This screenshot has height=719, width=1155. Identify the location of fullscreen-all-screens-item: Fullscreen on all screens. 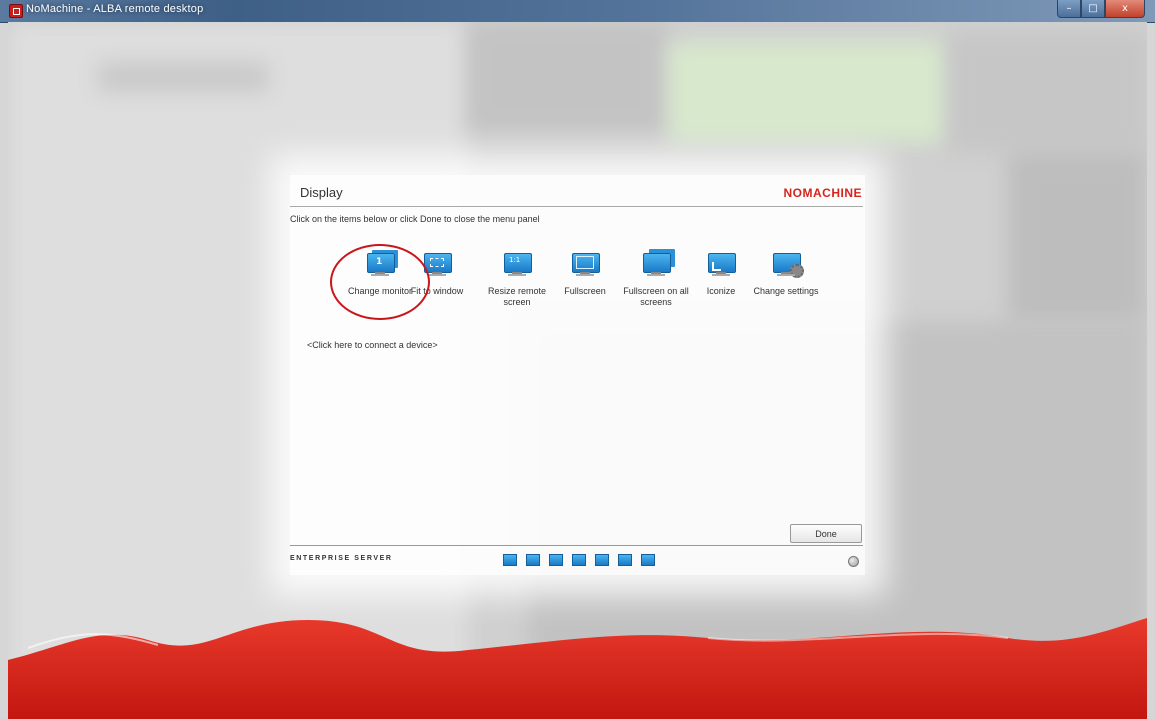
(656, 280).